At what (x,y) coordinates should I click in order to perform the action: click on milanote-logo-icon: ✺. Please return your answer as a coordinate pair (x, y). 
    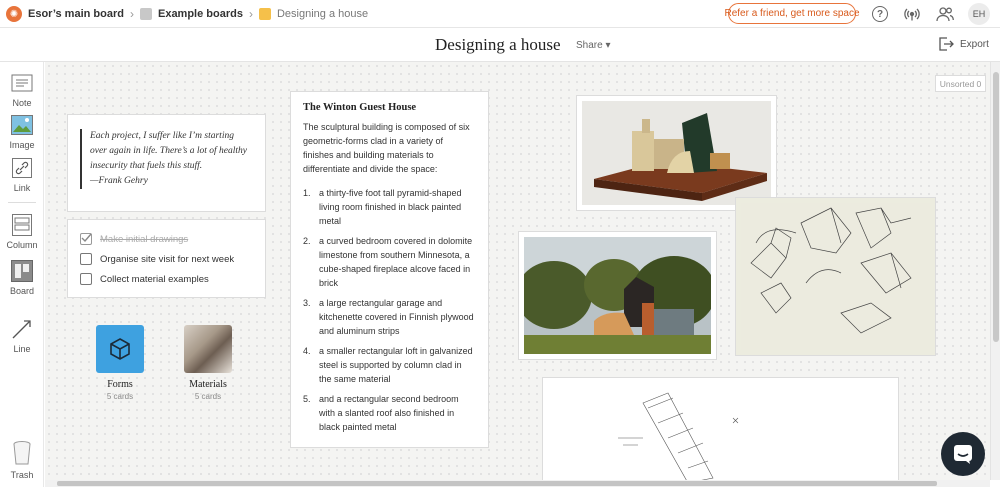
    Looking at the image, I should click on (14, 14).